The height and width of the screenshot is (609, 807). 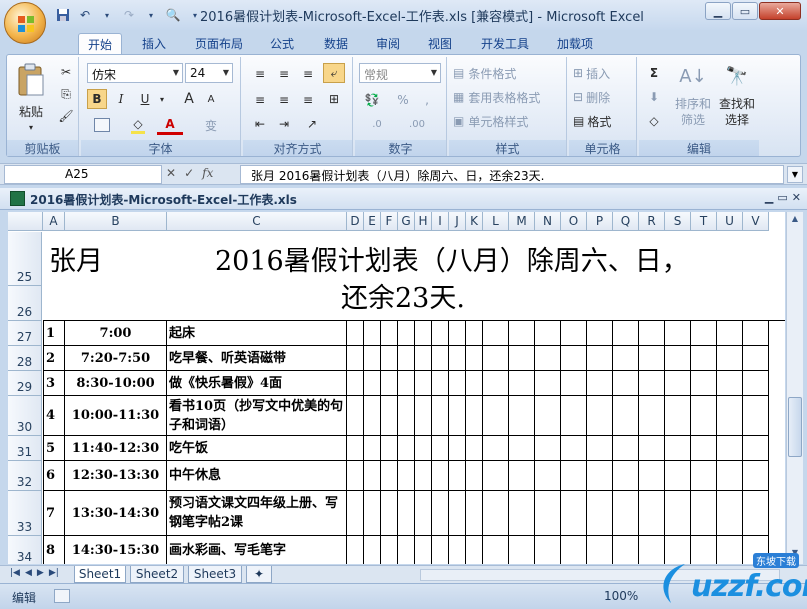 I want to click on align-left-icon: ≡, so click(x=260, y=100).